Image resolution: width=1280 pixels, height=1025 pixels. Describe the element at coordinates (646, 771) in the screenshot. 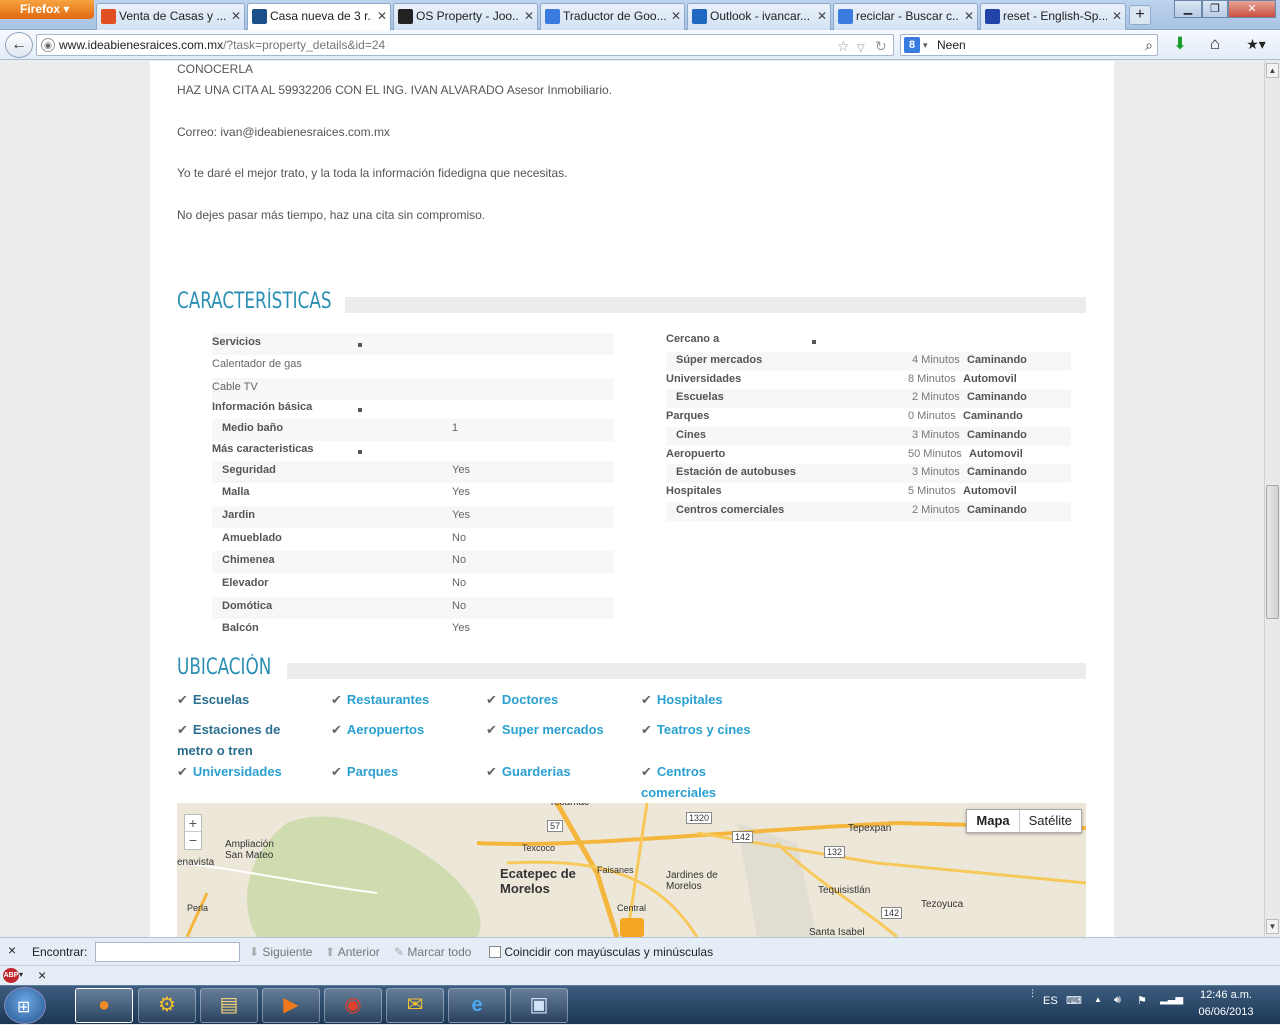

I see `checkmark-icon: ✔` at that location.